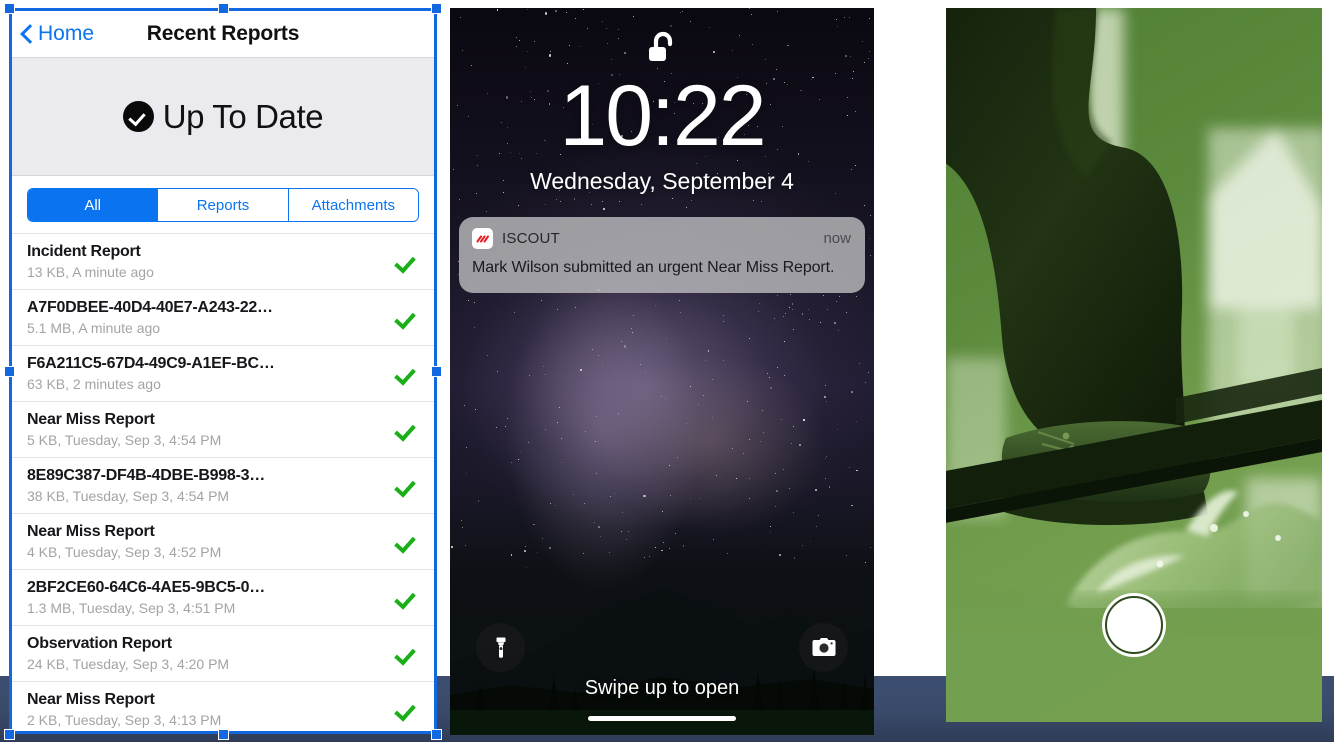 The image size is (1334, 742). Describe the element at coordinates (94, 384) in the screenshot. I see `row-meta: 63 KB, 2 minutes ago` at that location.